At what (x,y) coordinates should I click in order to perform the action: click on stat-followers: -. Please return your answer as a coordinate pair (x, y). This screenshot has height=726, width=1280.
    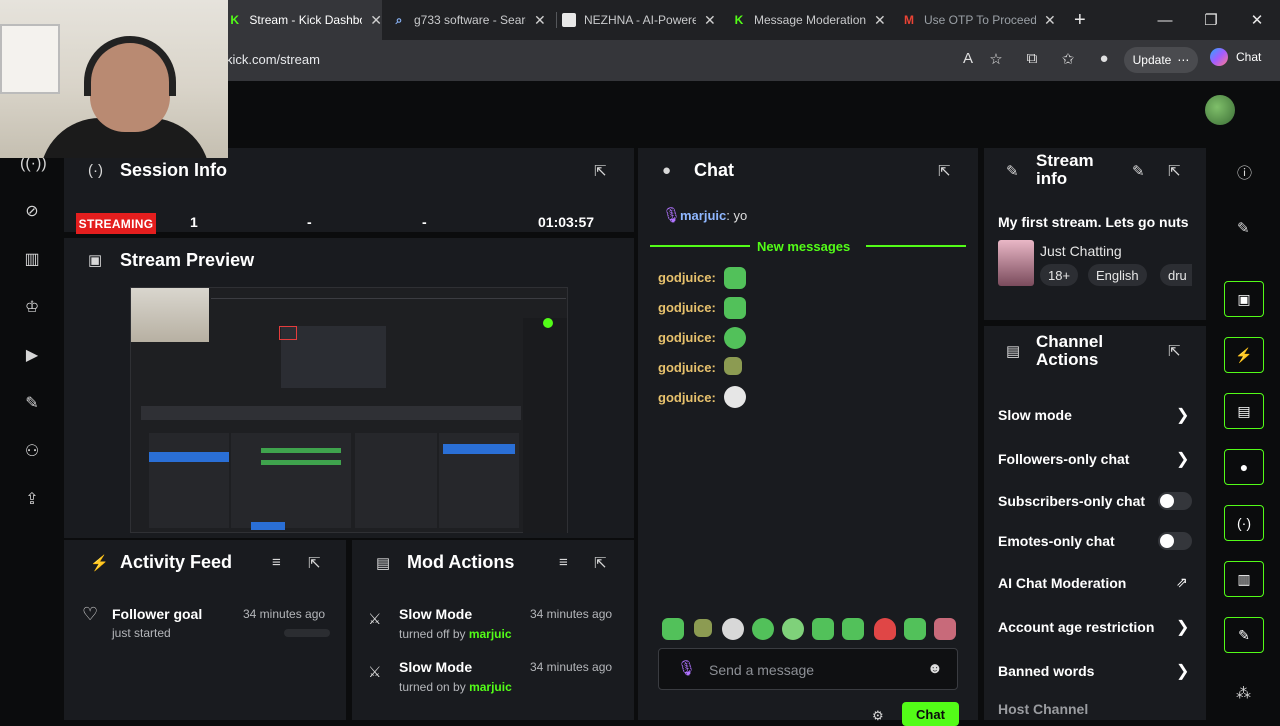
    Looking at the image, I should click on (309, 222).